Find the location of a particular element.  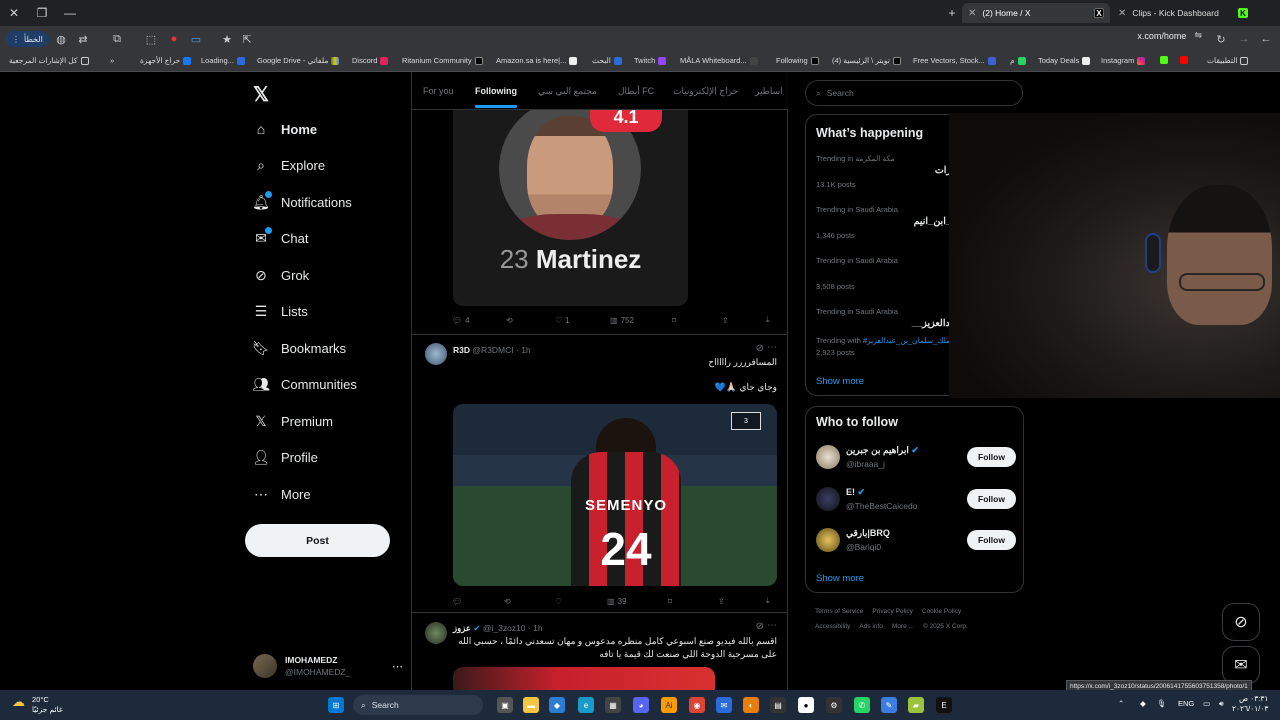

tweet-media is located at coordinates (584, 678).